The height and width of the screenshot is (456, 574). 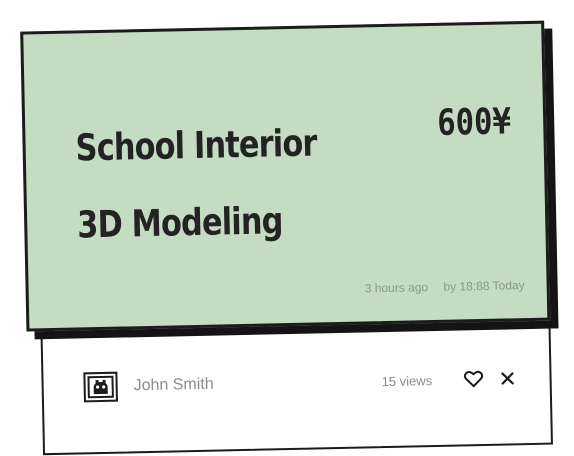 I want to click on avatar-icon, so click(x=100, y=387).